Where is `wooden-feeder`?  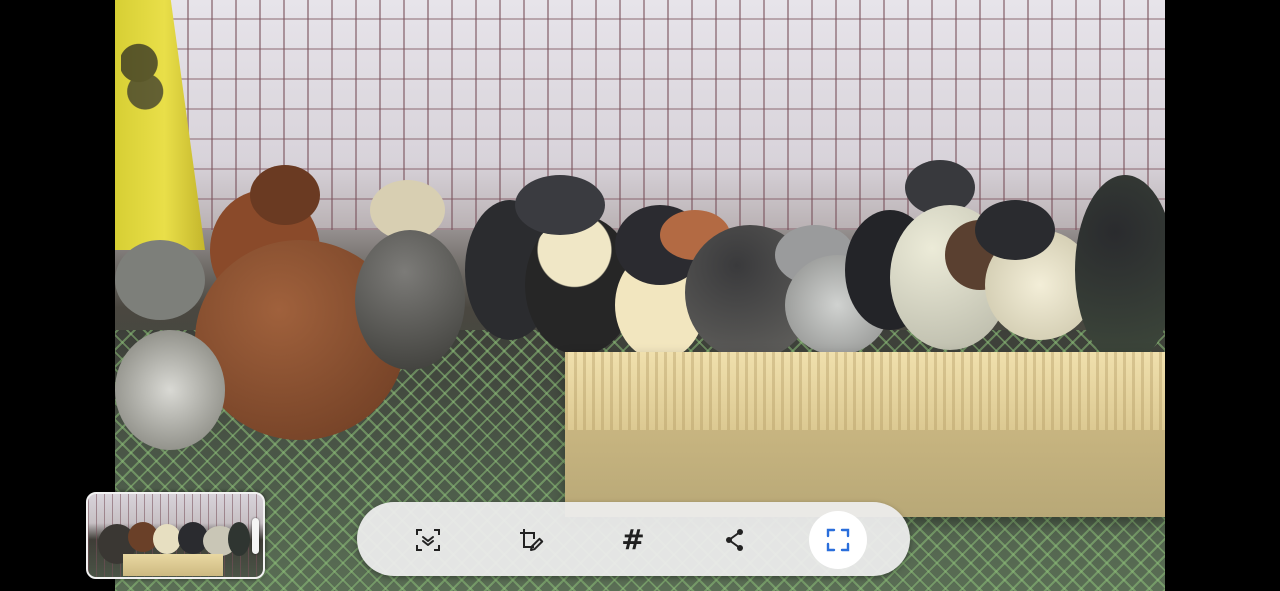
wooden-feeder is located at coordinates (865, 434).